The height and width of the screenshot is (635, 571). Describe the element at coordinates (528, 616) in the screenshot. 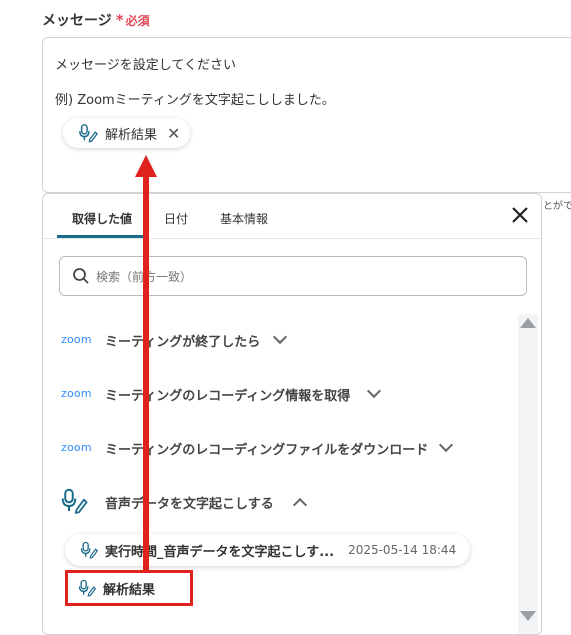

I see `scroll-down-arrow` at that location.